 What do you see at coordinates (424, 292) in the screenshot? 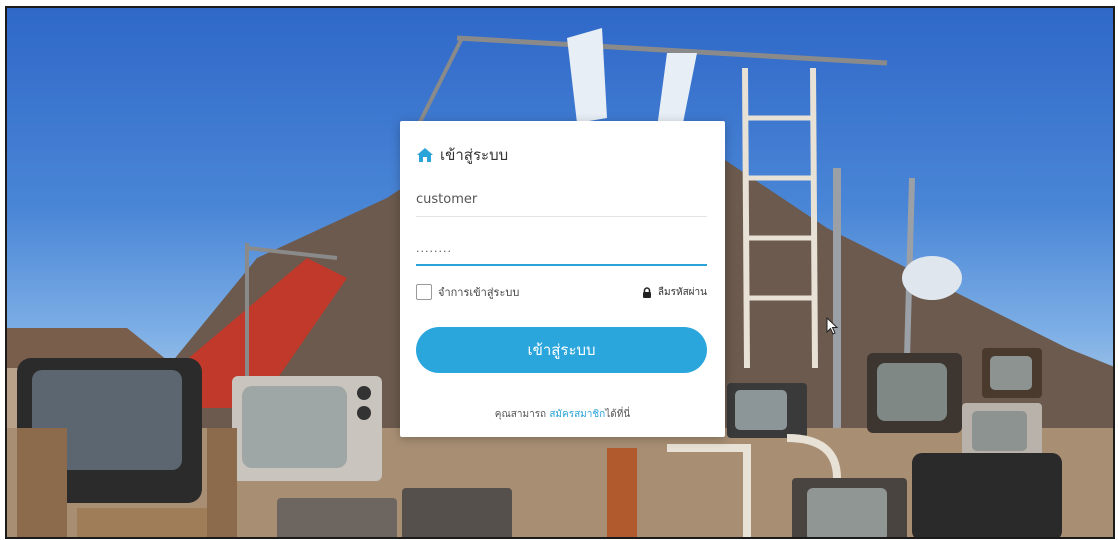
I see `remember-checkbox` at bounding box center [424, 292].